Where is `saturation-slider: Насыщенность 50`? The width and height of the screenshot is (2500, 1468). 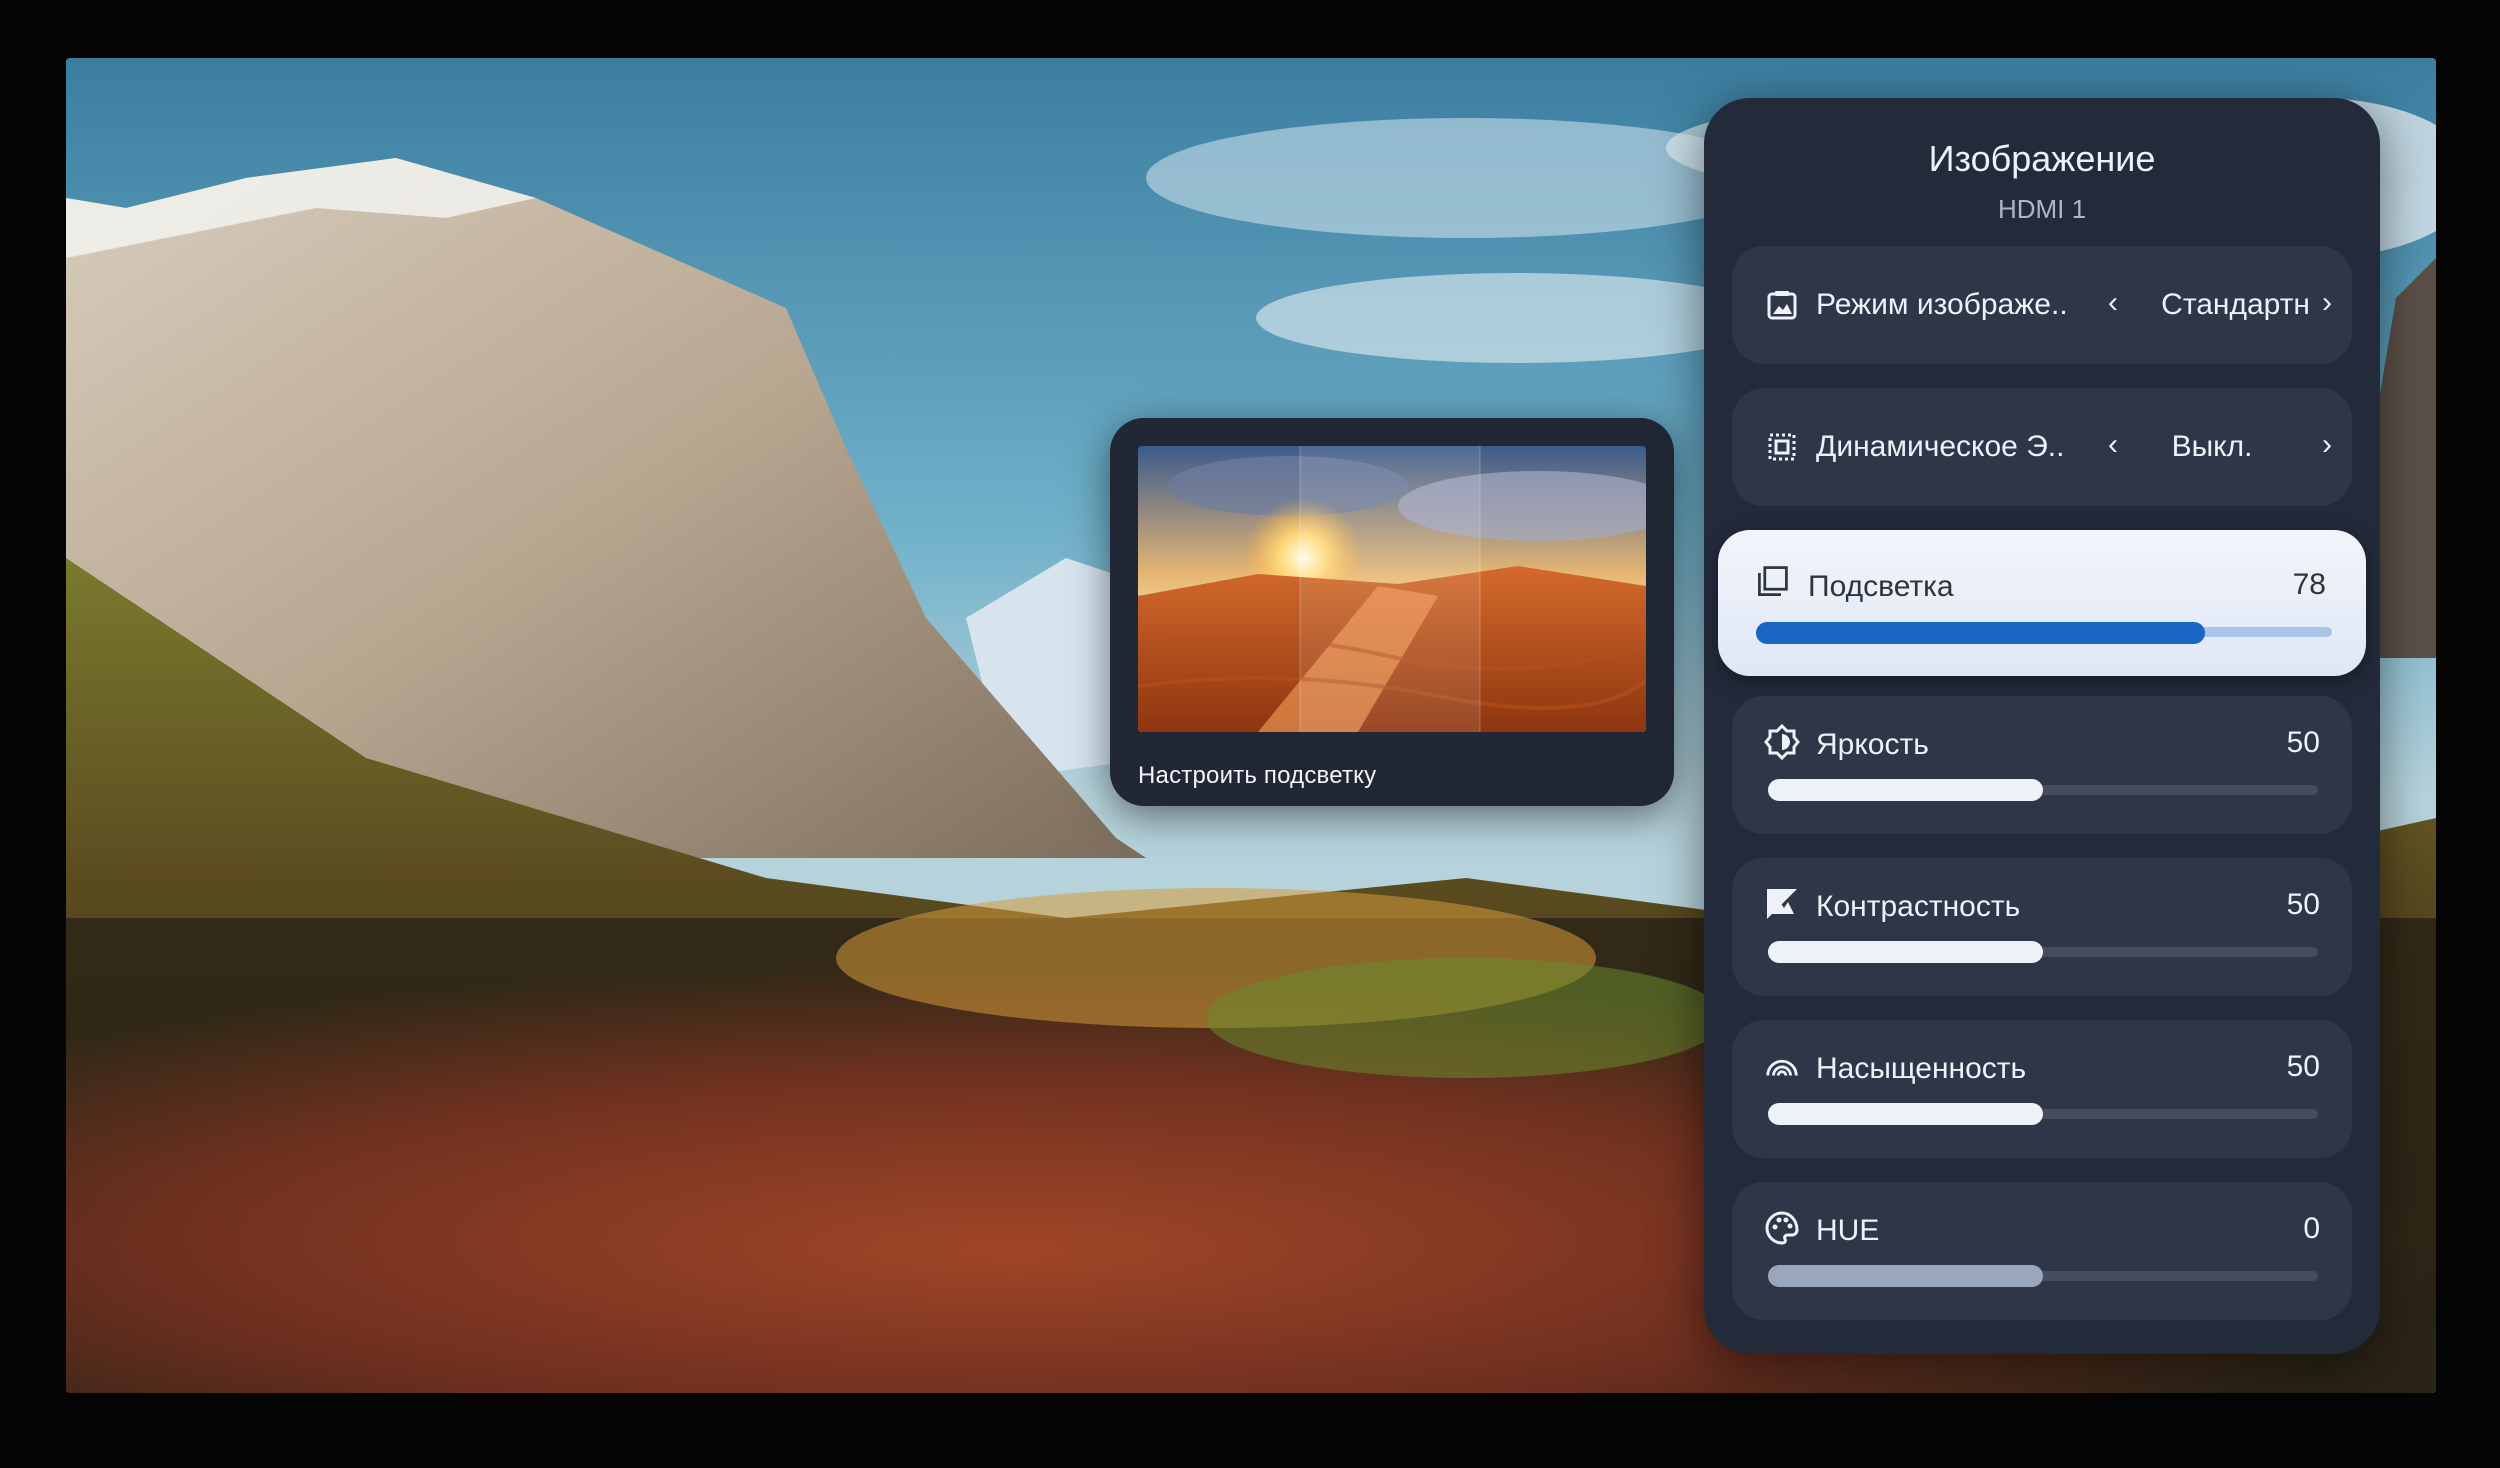
saturation-slider: Насыщенность 50 is located at coordinates (2042, 1089).